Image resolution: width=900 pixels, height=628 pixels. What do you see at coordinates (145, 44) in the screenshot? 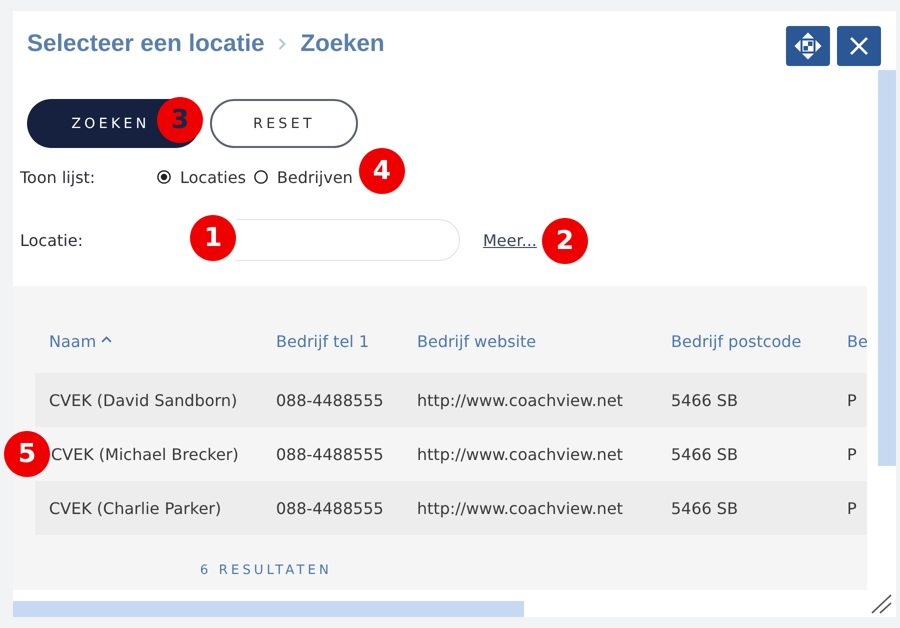
I see `breadcrumb-item: Selecteer een locatie` at bounding box center [145, 44].